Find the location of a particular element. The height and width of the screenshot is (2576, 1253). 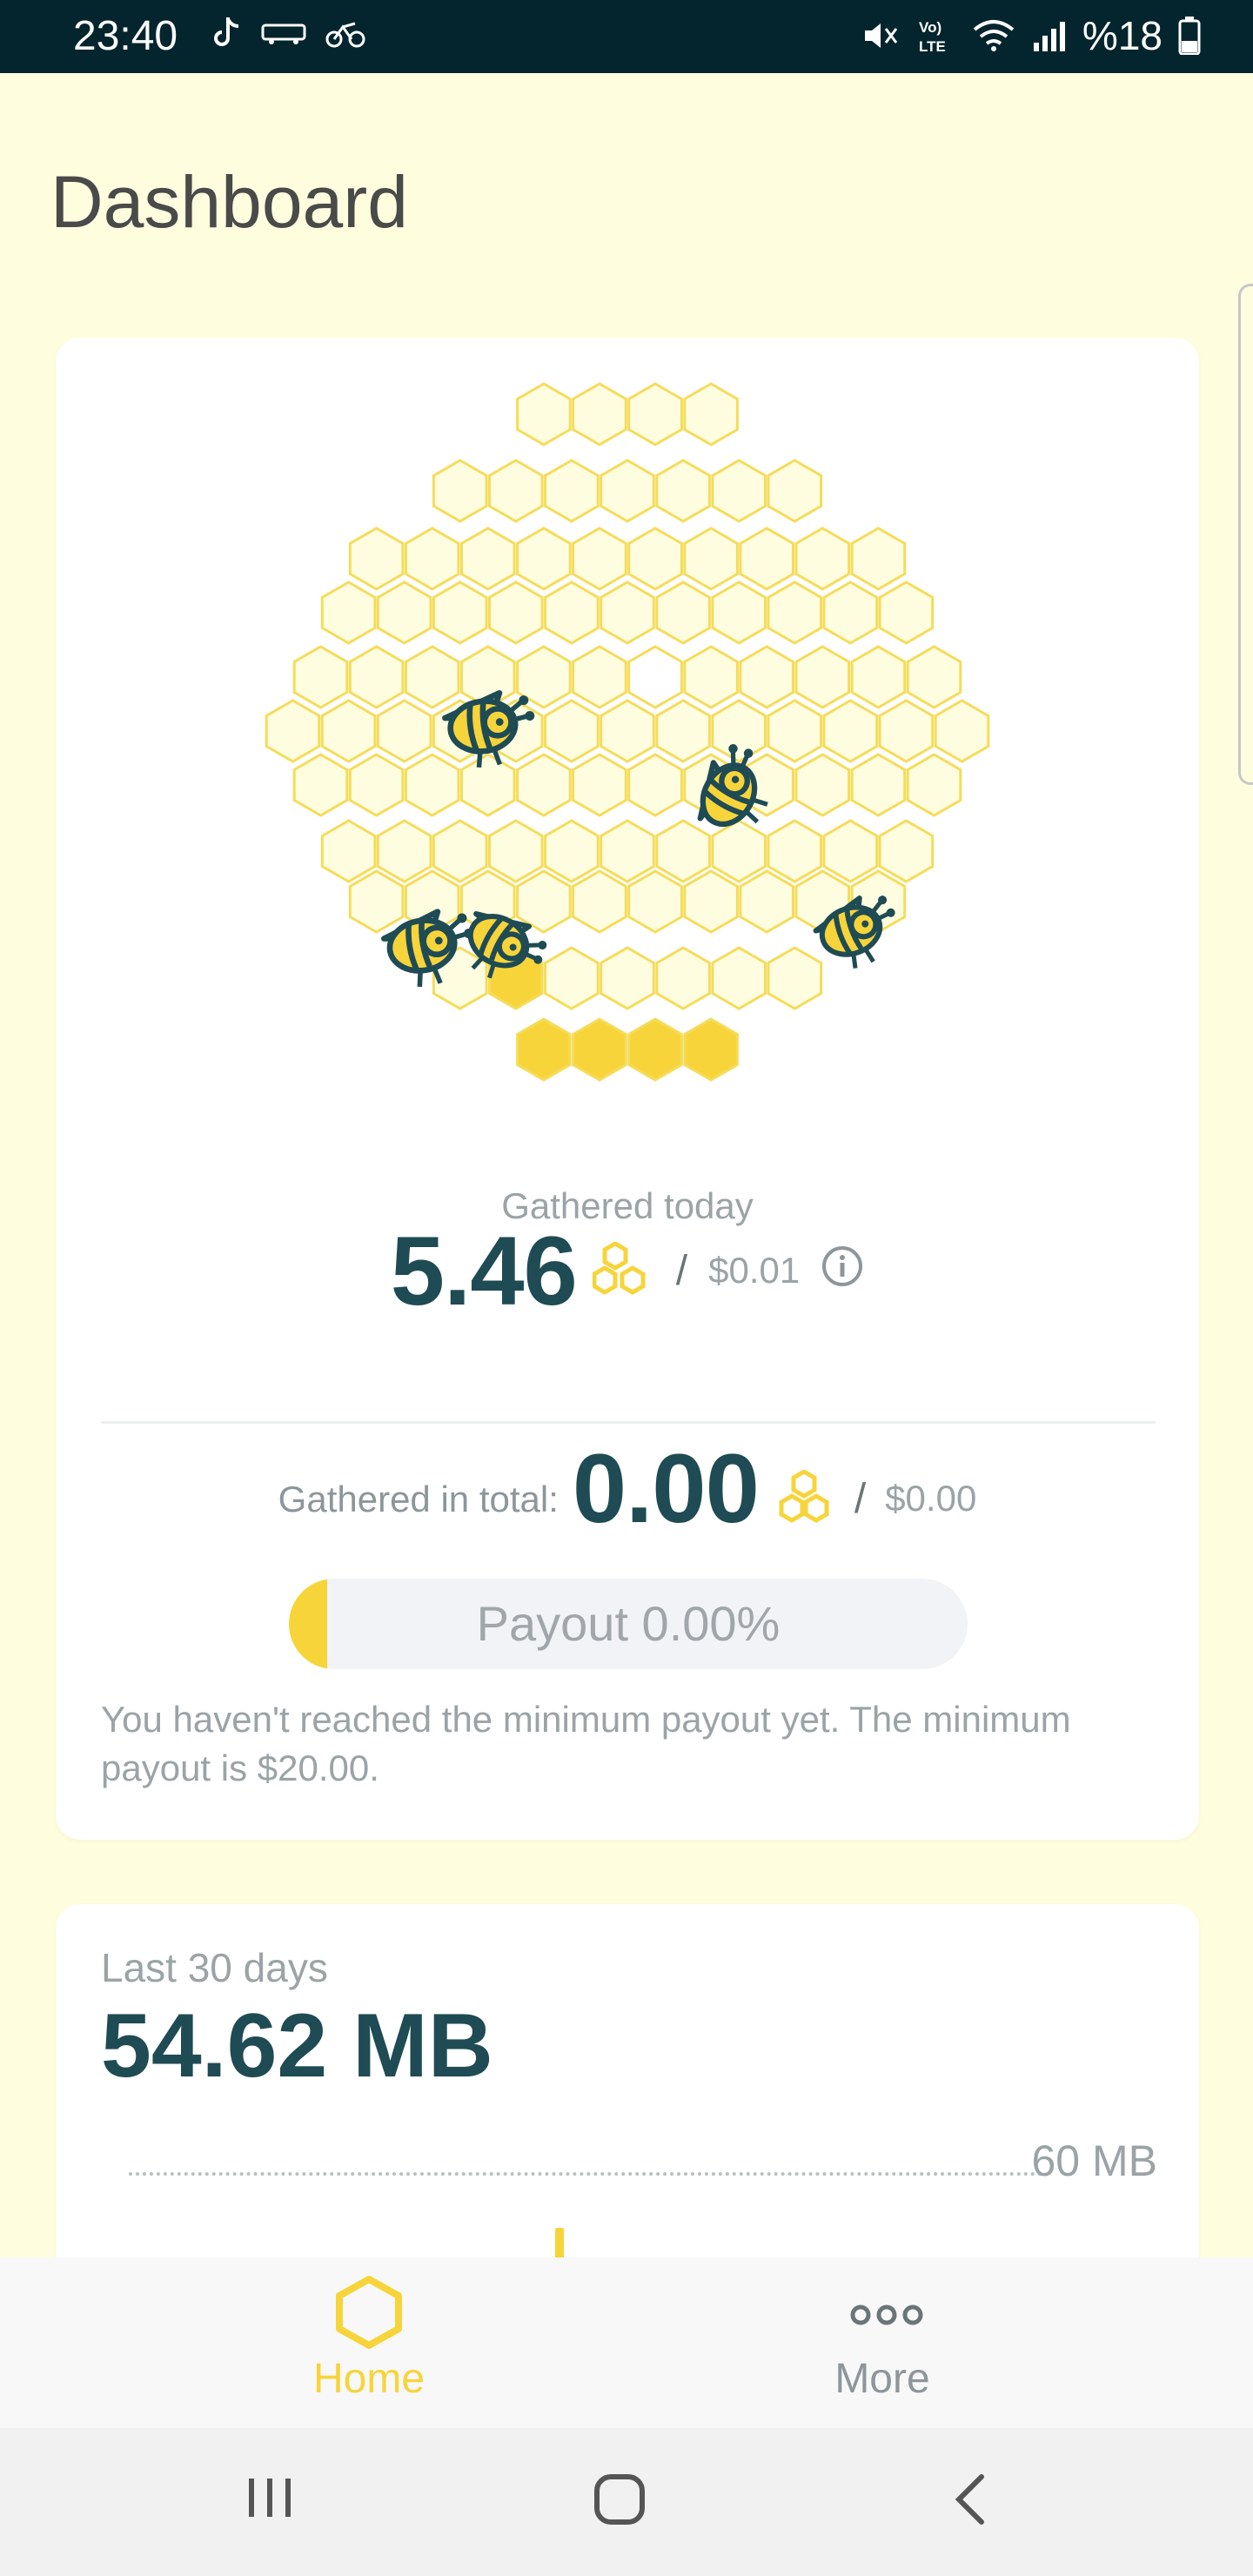

payout-progress-bar: Payout 0.00% is located at coordinates (628, 1624).